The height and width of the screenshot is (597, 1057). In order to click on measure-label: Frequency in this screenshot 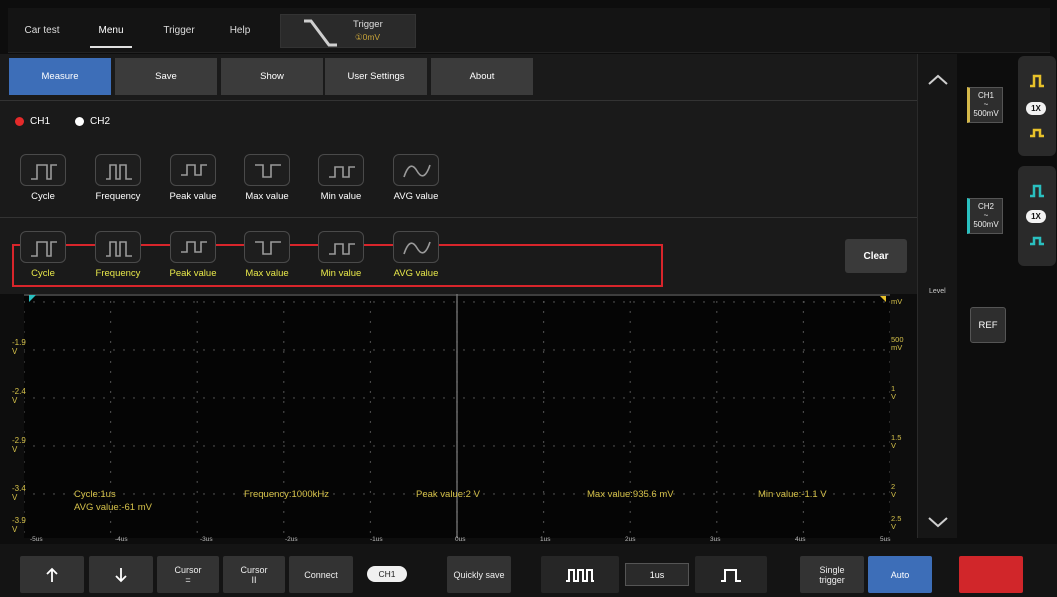, I will do `click(118, 196)`.